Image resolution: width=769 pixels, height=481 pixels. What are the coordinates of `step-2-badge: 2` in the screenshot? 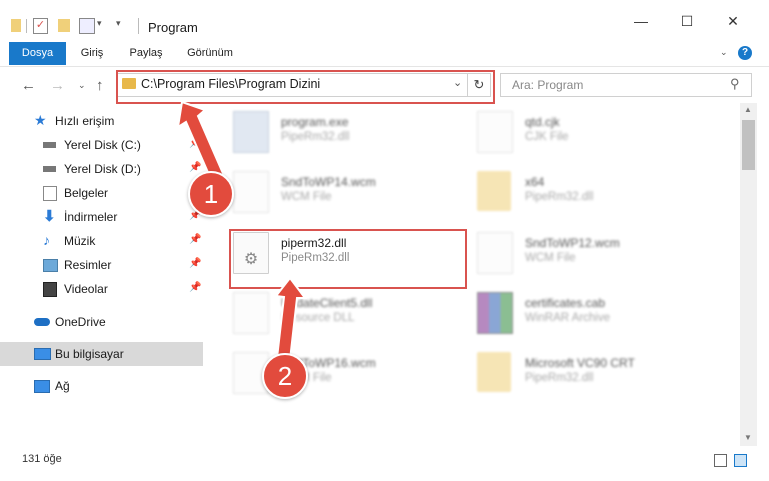 It's located at (285, 376).